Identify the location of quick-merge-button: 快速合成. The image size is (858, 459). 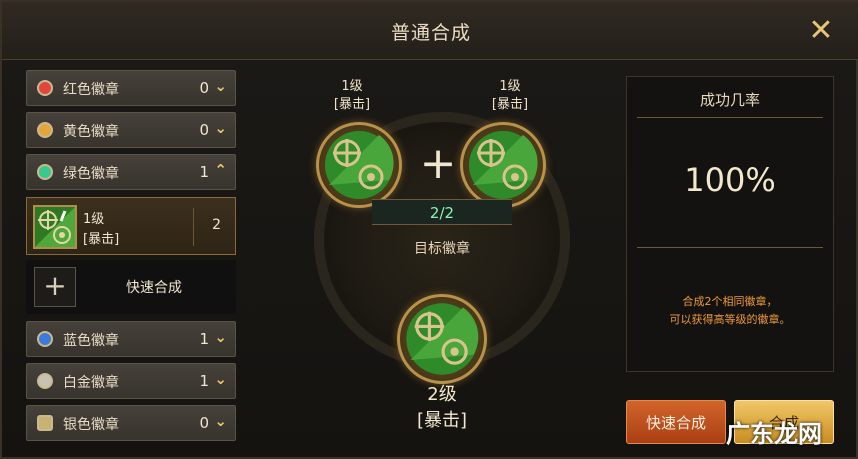
(676, 422).